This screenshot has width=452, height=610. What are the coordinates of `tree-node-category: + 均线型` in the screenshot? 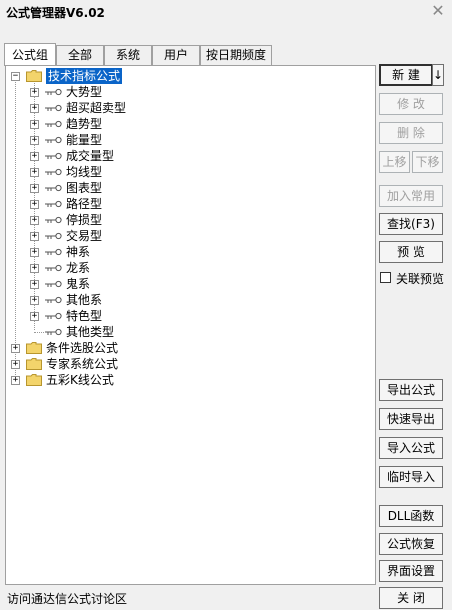 It's located at (135, 172).